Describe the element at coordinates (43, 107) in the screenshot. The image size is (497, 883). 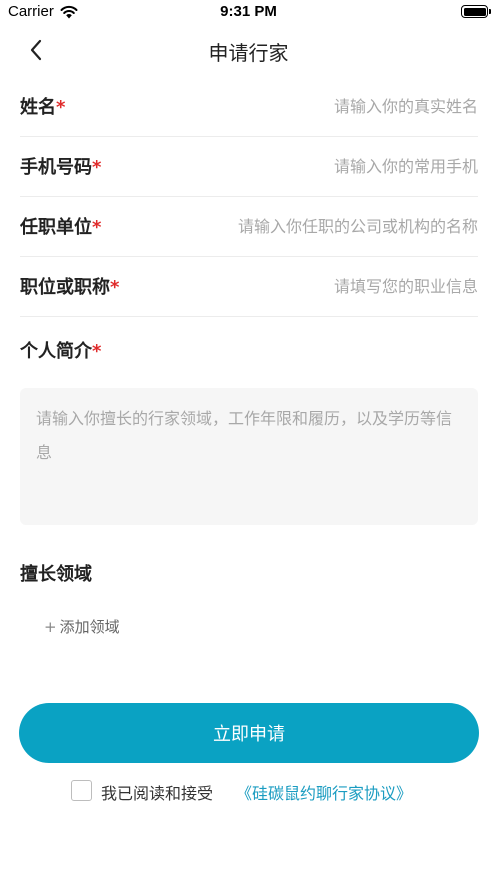
I see `name-label: 姓名*` at that location.